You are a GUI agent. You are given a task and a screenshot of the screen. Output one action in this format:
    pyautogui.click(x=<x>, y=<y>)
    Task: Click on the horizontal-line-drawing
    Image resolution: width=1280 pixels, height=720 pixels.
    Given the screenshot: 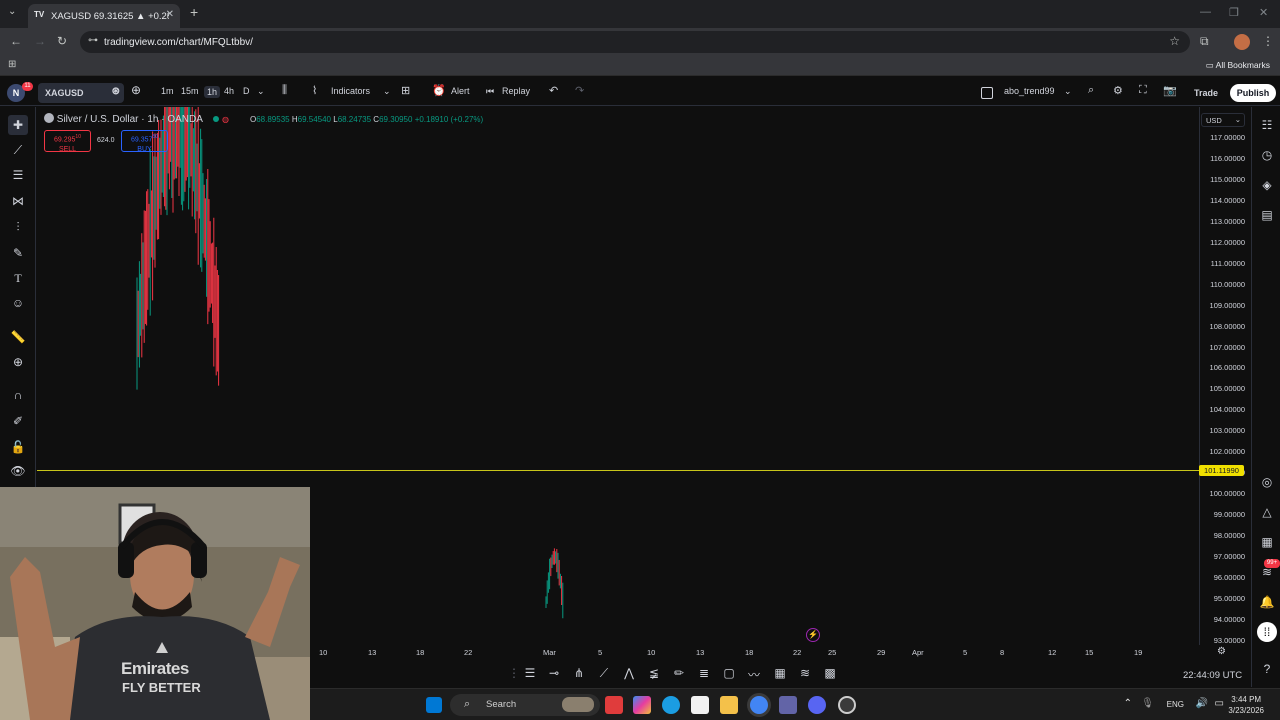 What is the action you would take?
    pyautogui.click(x=618, y=470)
    